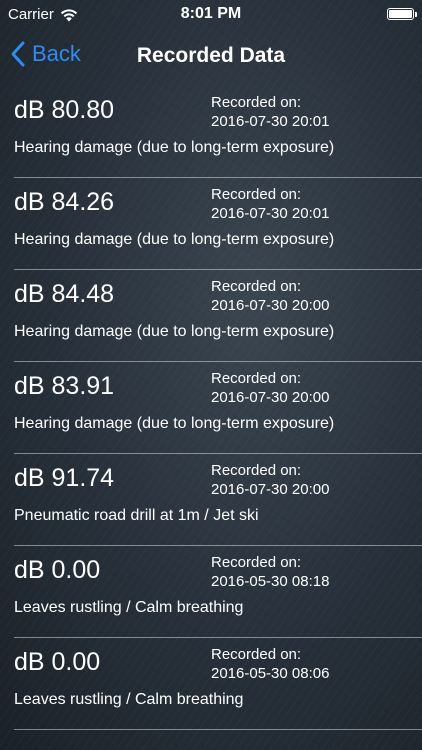  I want to click on record-db-value: dB 91.74, so click(64, 478).